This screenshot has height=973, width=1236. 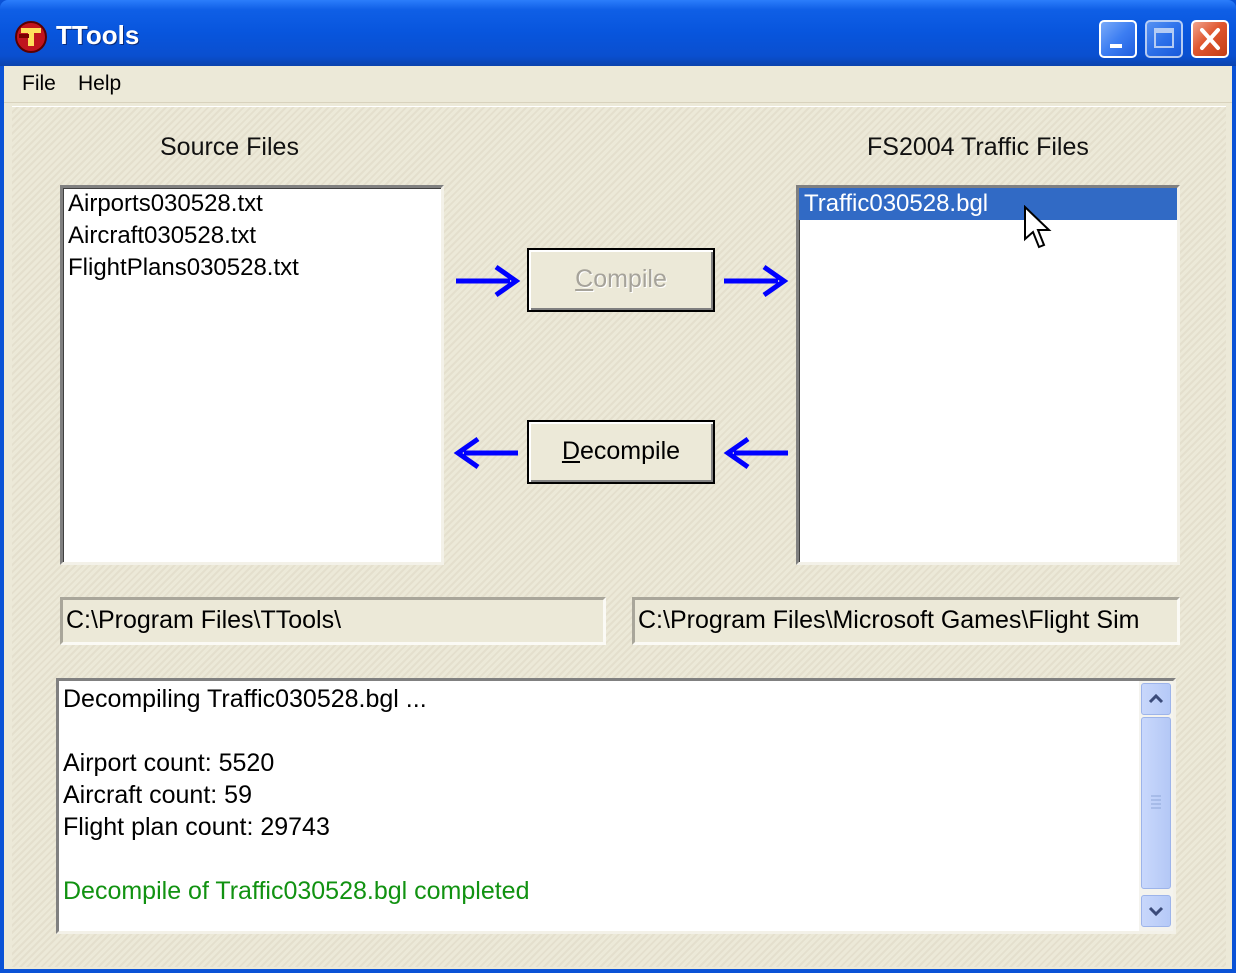 I want to click on compile-button: Compile, so click(x=621, y=280).